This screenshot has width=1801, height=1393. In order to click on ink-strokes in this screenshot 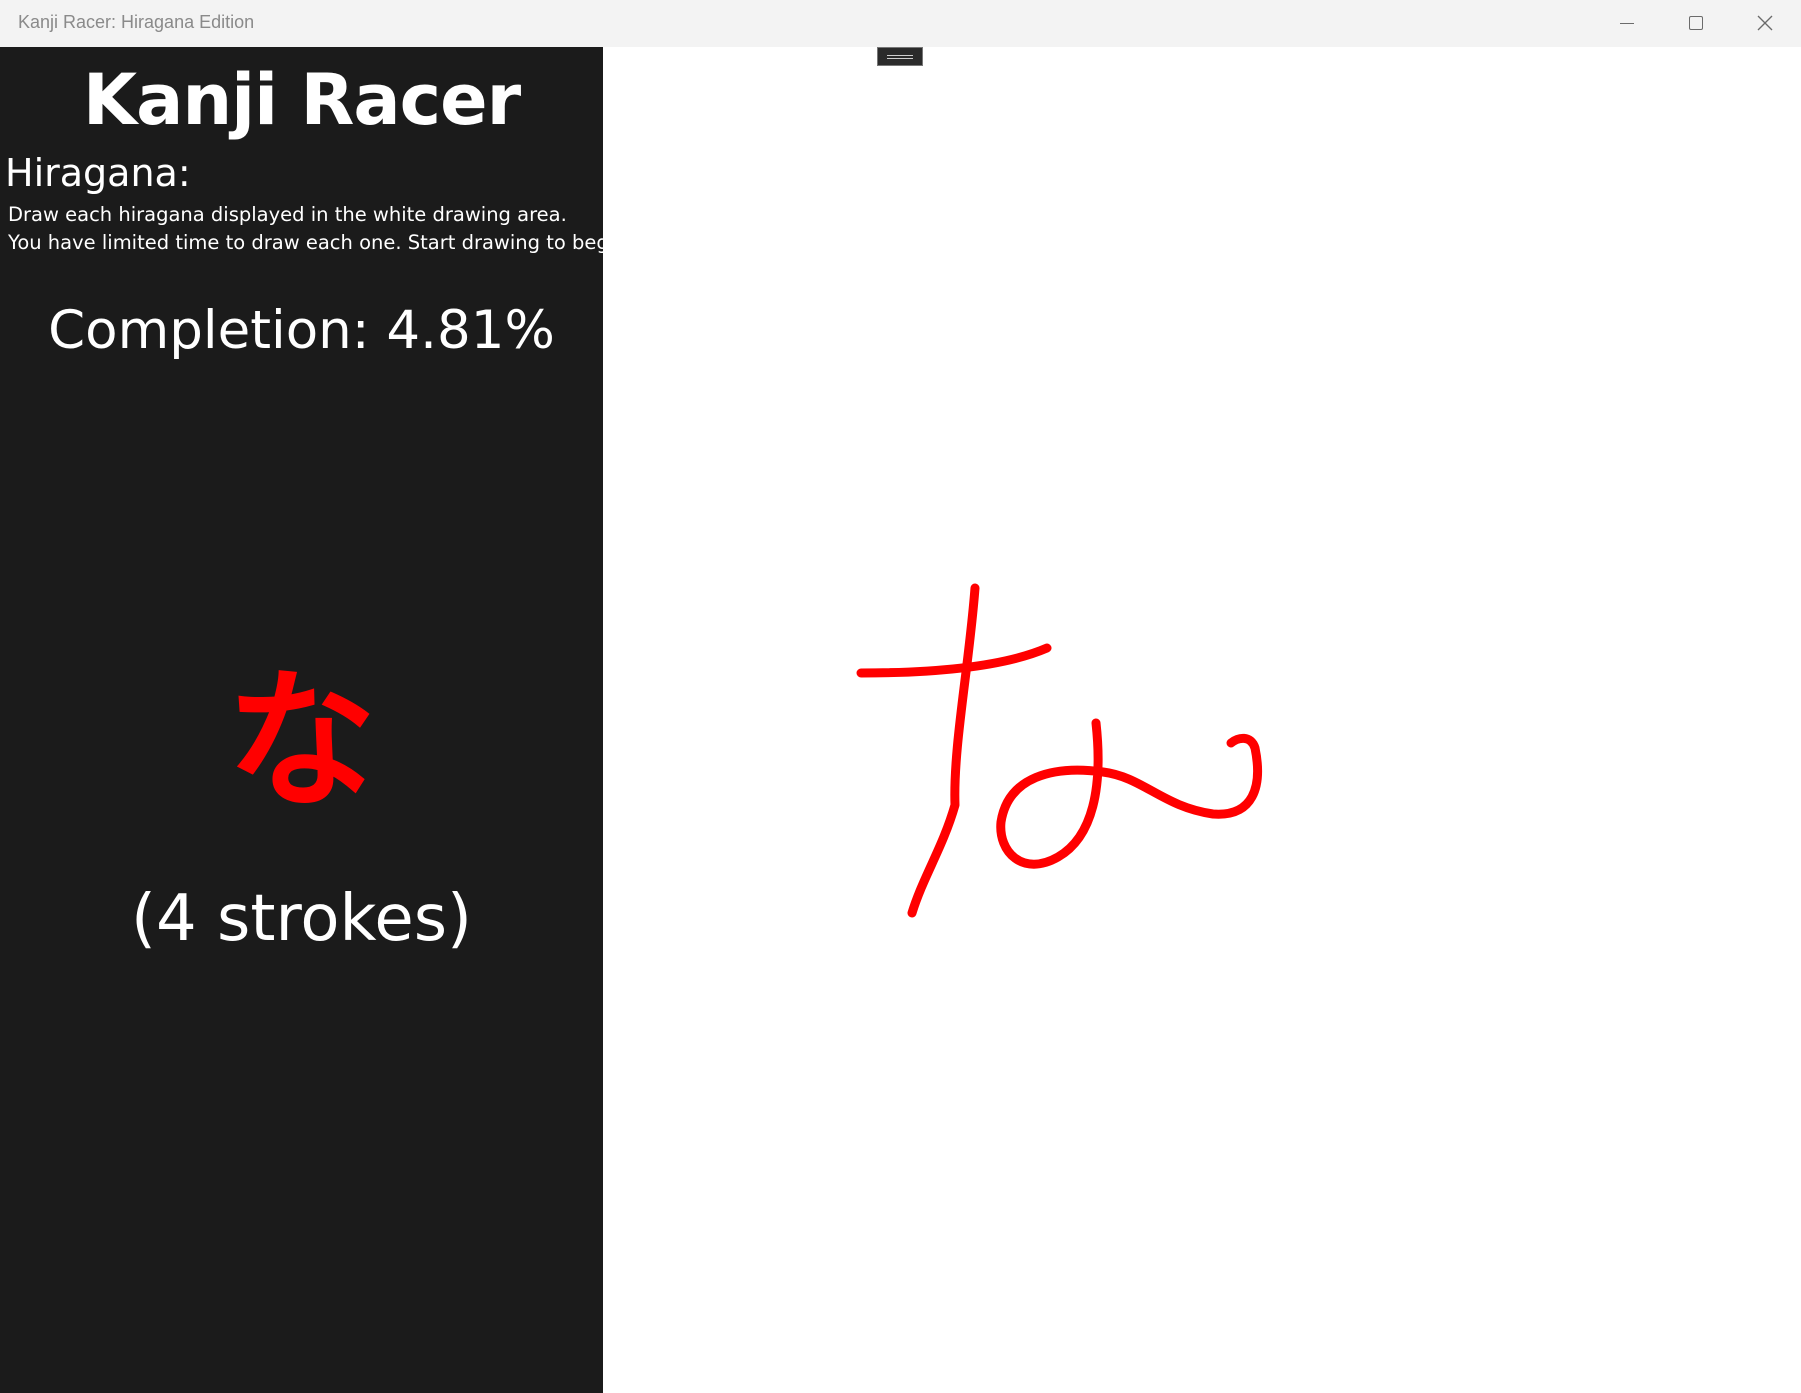, I will do `click(1059, 750)`.